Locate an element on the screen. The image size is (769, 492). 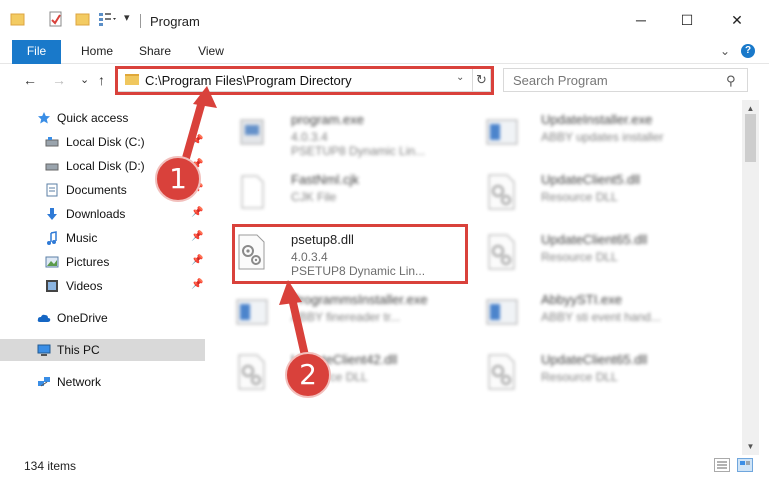
sidebar-item-downloads: Downloads 📌 is located at coordinates (102, 214).